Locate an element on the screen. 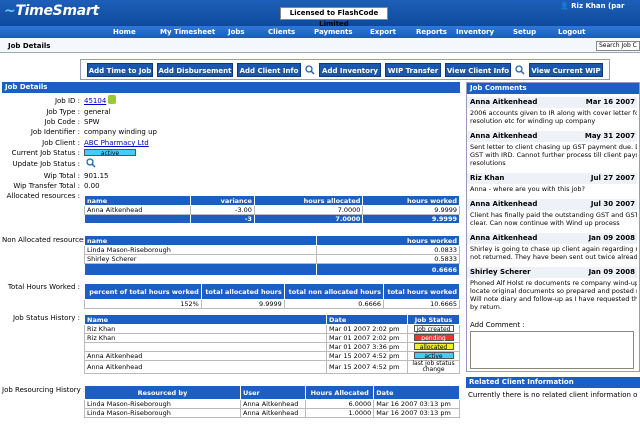  cell: 7.0000 is located at coordinates (308, 210).